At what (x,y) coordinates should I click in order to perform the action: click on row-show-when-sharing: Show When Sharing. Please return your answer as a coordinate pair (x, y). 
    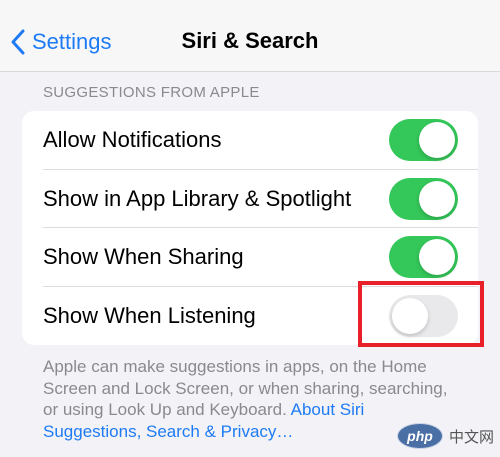
    Looking at the image, I should click on (250, 257).